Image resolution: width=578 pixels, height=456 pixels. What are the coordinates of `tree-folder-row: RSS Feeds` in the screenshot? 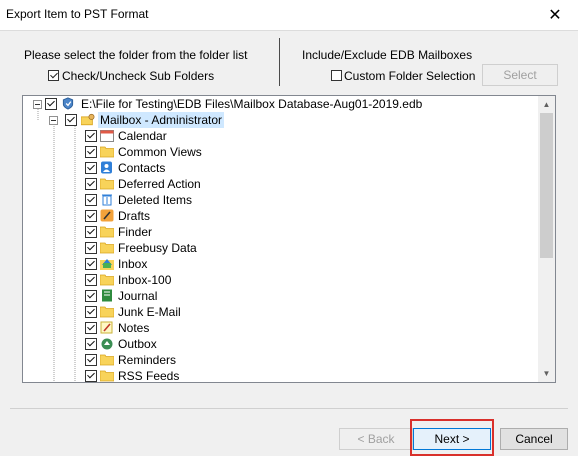 It's located at (273, 375).